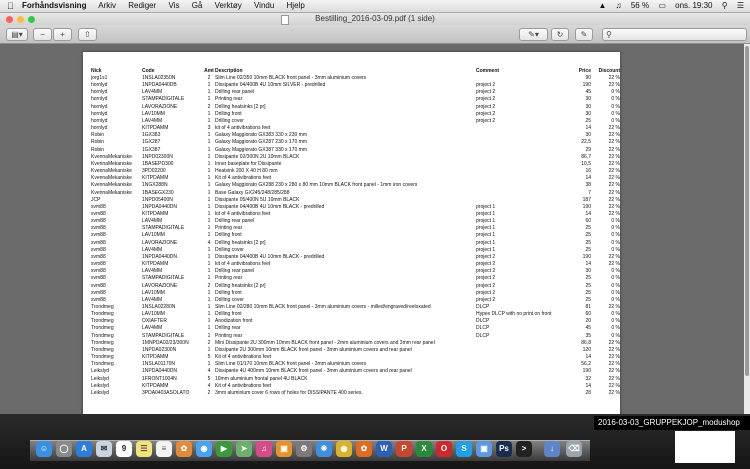  Describe the element at coordinates (588, 78) in the screenshot. I see `cell-price: 90` at that location.